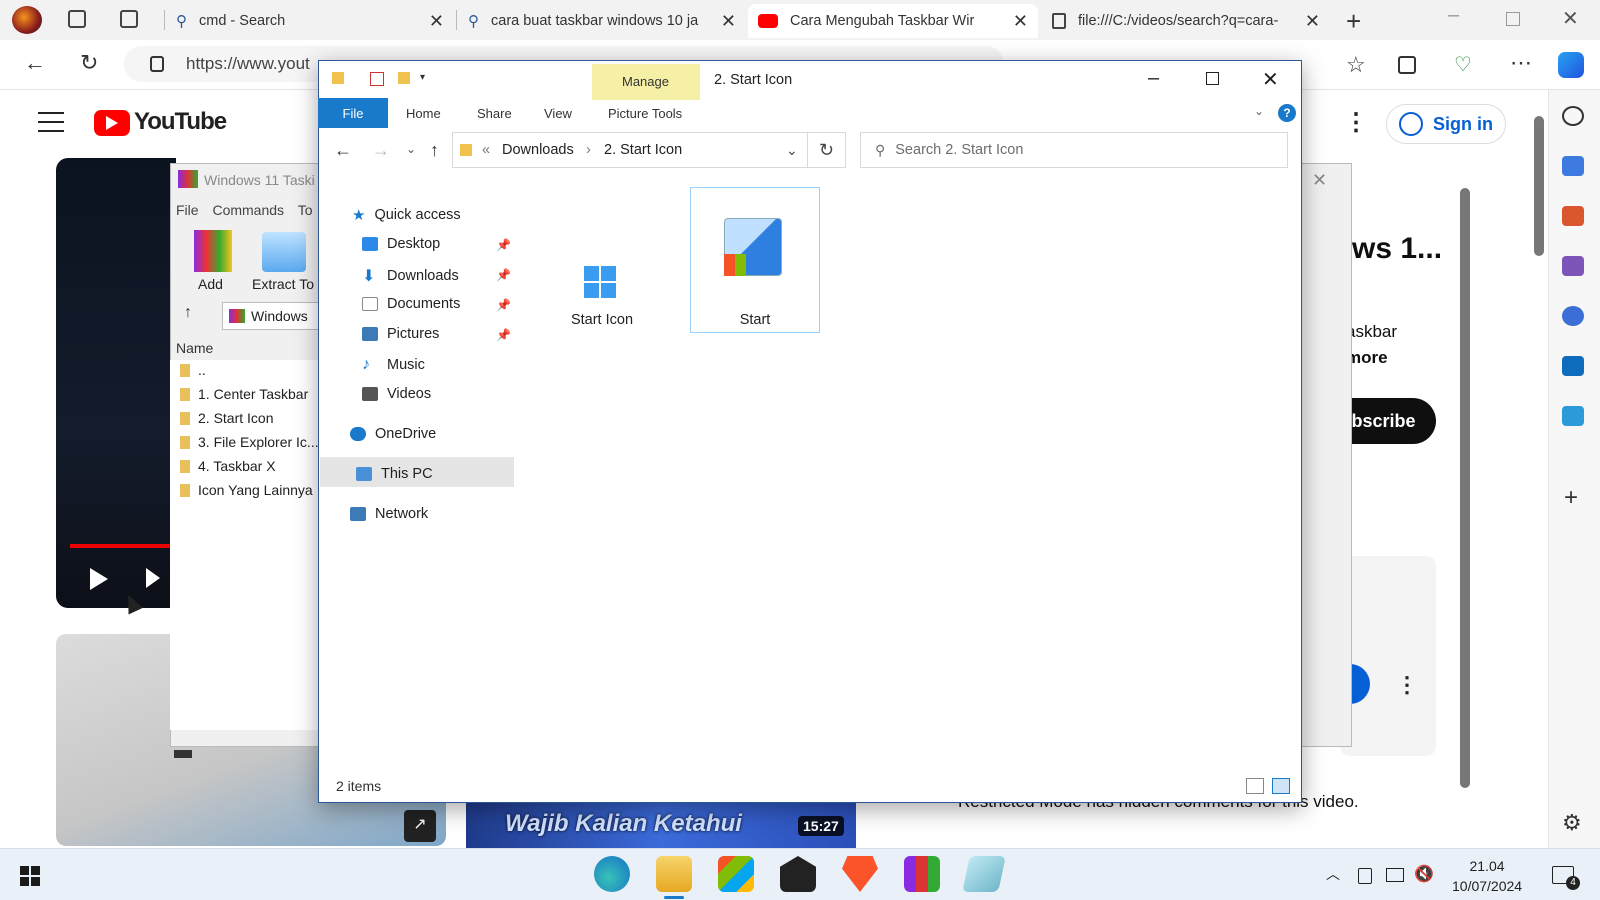  What do you see at coordinates (283, 284) in the screenshot?
I see `extract-to-button: Extract To` at bounding box center [283, 284].